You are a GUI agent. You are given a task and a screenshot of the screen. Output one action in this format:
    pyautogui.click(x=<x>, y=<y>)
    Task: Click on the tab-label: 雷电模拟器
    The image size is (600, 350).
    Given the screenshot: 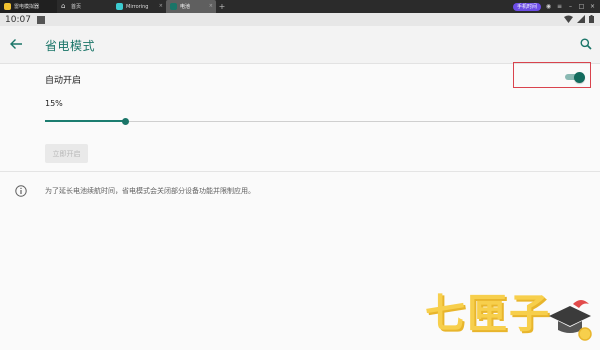 What is the action you would take?
    pyautogui.click(x=27, y=7)
    